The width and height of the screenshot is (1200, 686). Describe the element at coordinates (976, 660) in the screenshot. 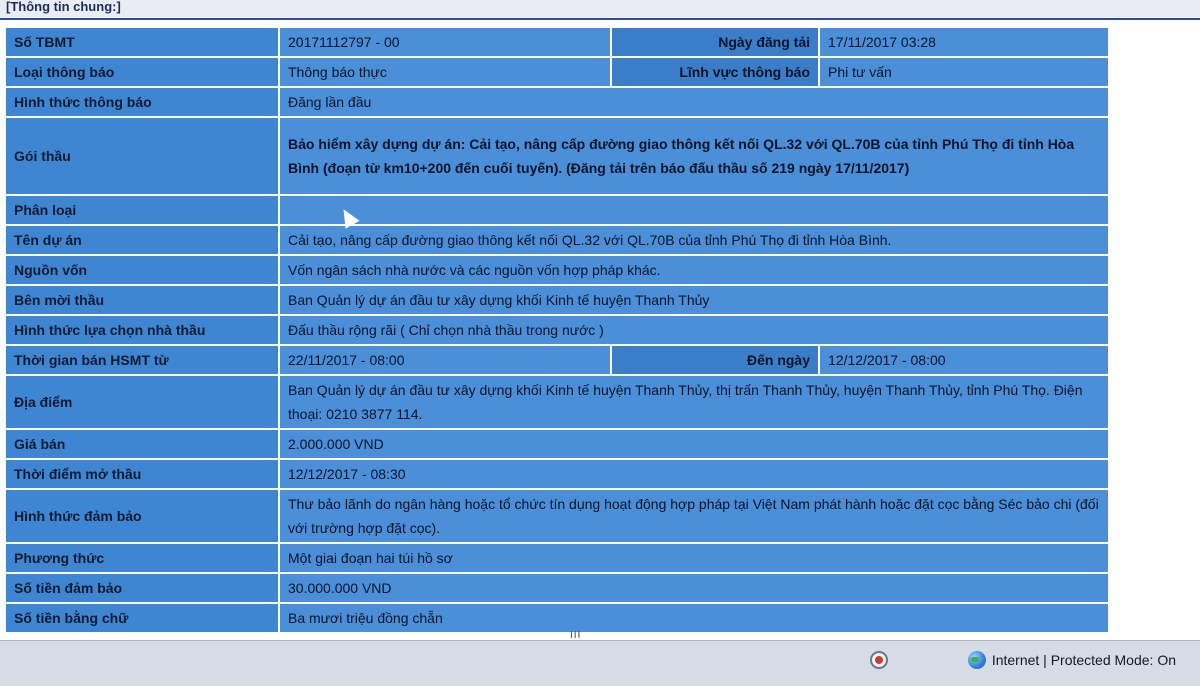

I see `globe-icon` at that location.